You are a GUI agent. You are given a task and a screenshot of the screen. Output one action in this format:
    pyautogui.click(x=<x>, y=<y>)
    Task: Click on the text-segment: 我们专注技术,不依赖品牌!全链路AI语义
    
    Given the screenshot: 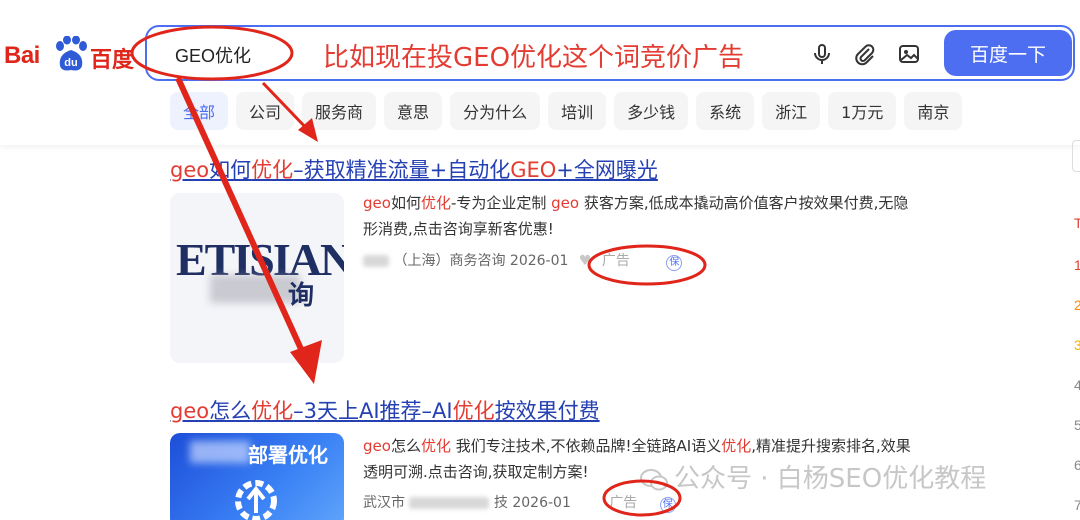 What is the action you would take?
    pyautogui.click(x=586, y=446)
    